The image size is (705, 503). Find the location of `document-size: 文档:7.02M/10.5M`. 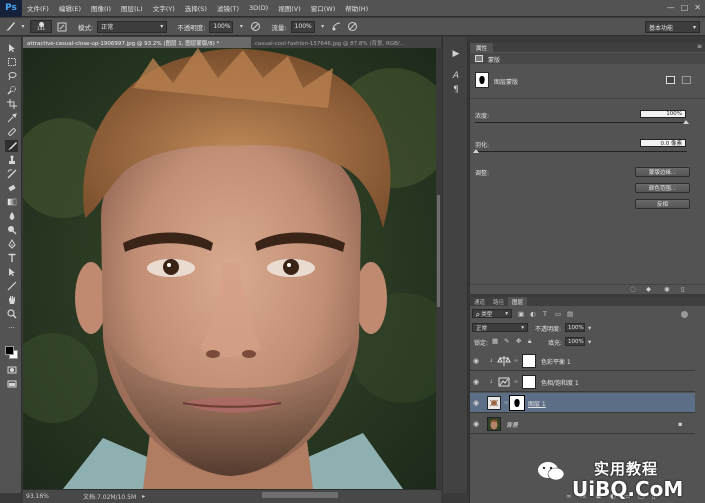

document-size: 文档:7.02M/10.5M is located at coordinates (109, 496).